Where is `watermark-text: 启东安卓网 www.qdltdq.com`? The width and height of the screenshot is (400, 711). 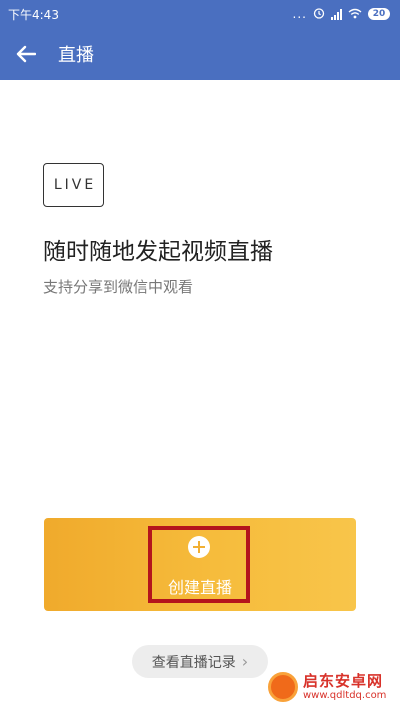 watermark-text: 启东安卓网 www.qdltdq.com is located at coordinates (344, 687).